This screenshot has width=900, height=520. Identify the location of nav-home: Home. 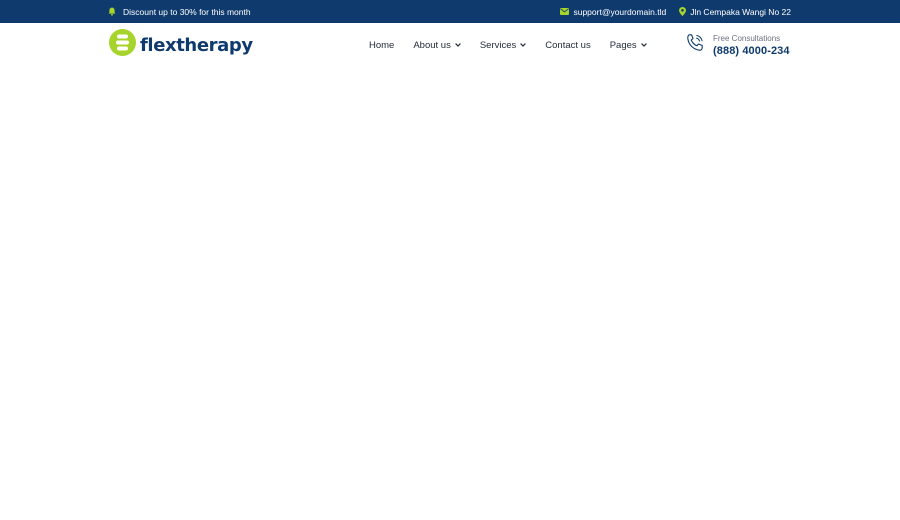
(381, 45).